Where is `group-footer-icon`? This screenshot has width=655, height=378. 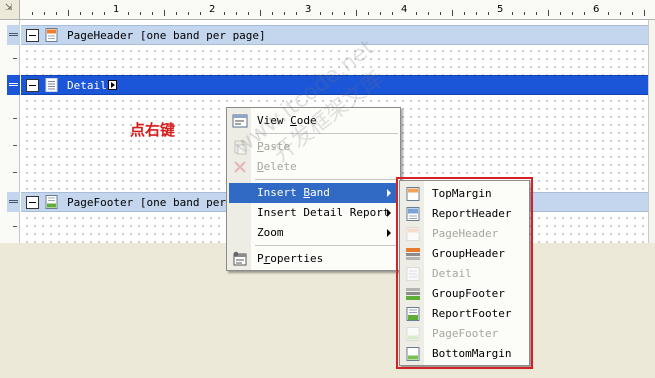 group-footer-icon is located at coordinates (413, 294).